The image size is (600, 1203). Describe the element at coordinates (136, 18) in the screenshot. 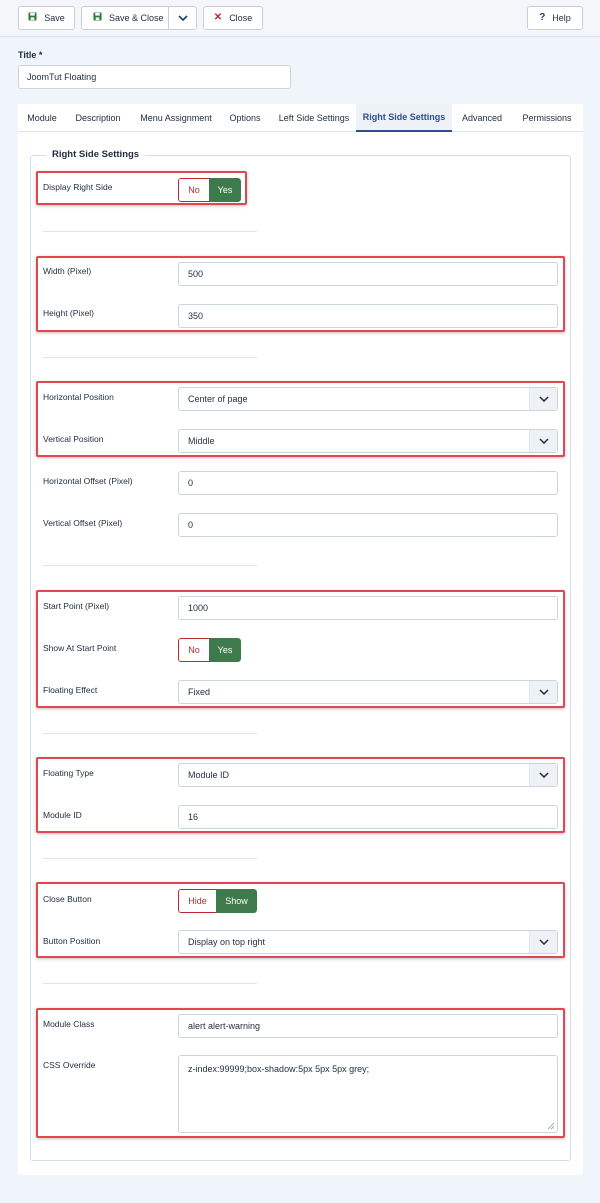

I see `save-close-button-label: Save & Close` at that location.